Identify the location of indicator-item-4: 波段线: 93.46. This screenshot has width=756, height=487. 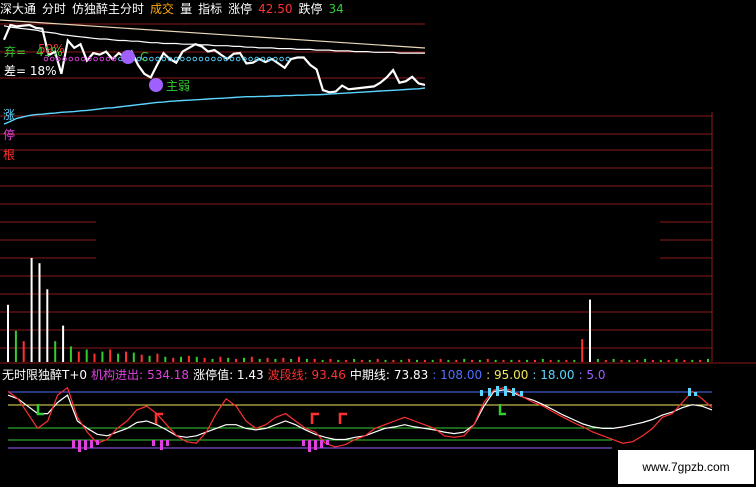
(306, 375).